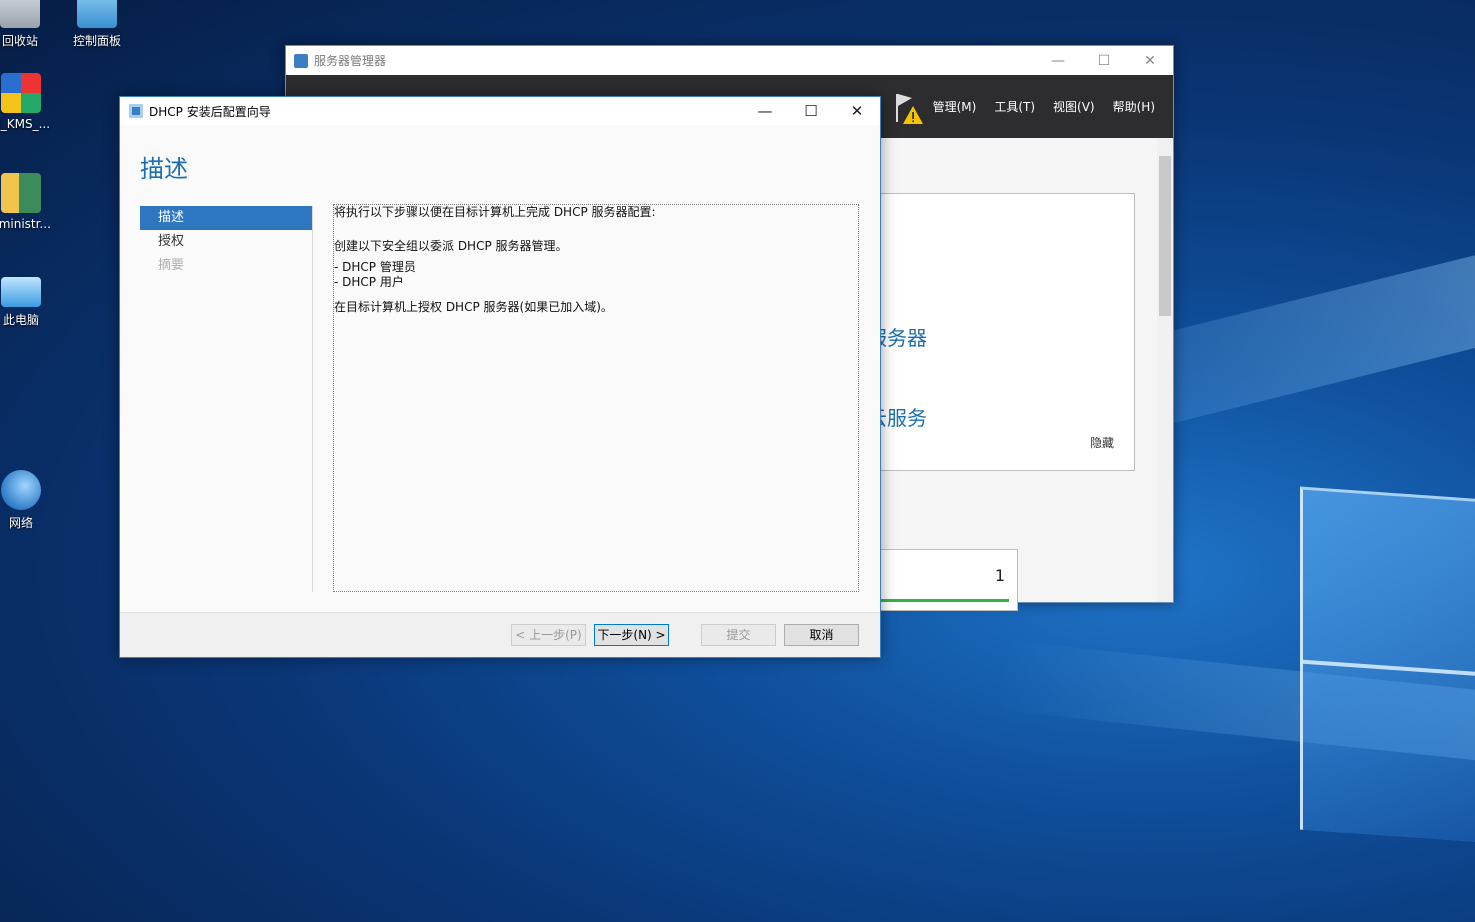 This screenshot has height=922, width=1475. I want to click on hide-link: 隐藏, so click(1102, 442).